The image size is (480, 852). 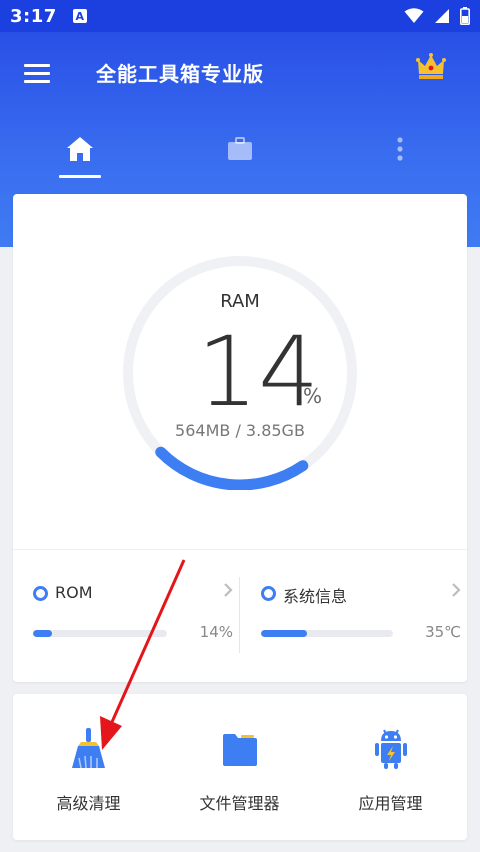 I want to click on android-icon, so click(x=390, y=749).